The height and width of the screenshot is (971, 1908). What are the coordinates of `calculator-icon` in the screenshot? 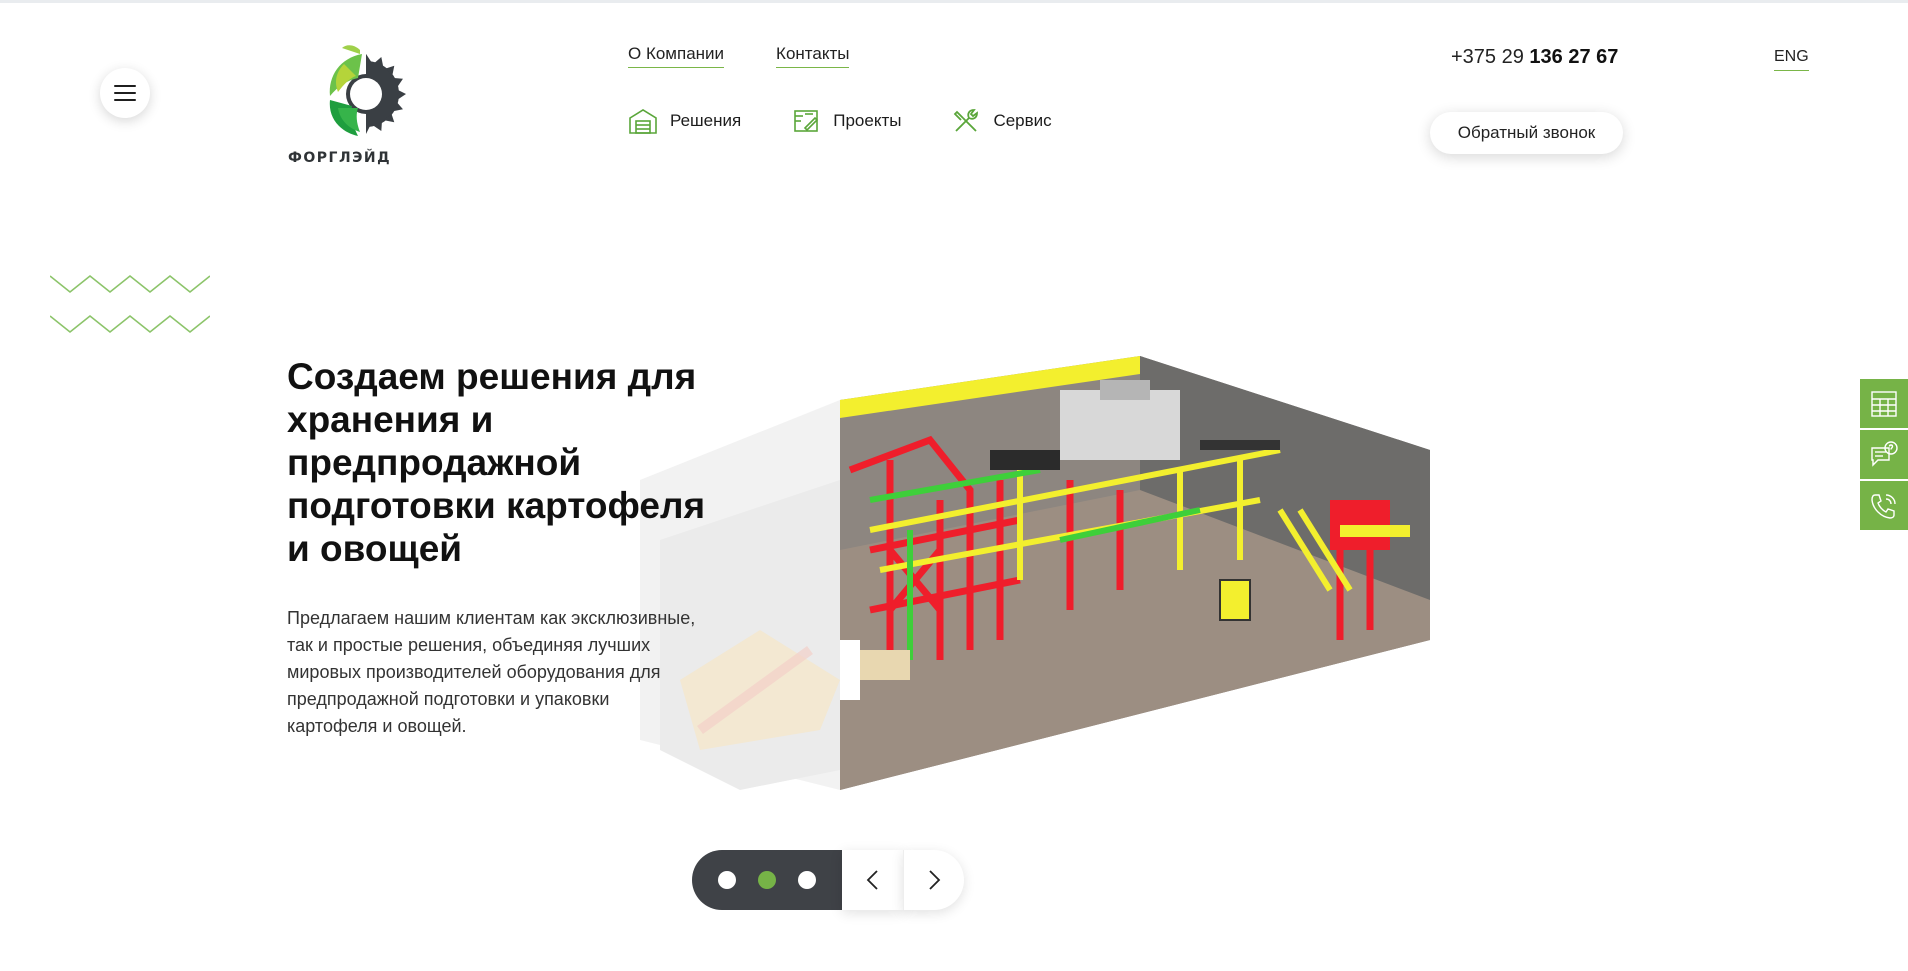 It's located at (1884, 403).